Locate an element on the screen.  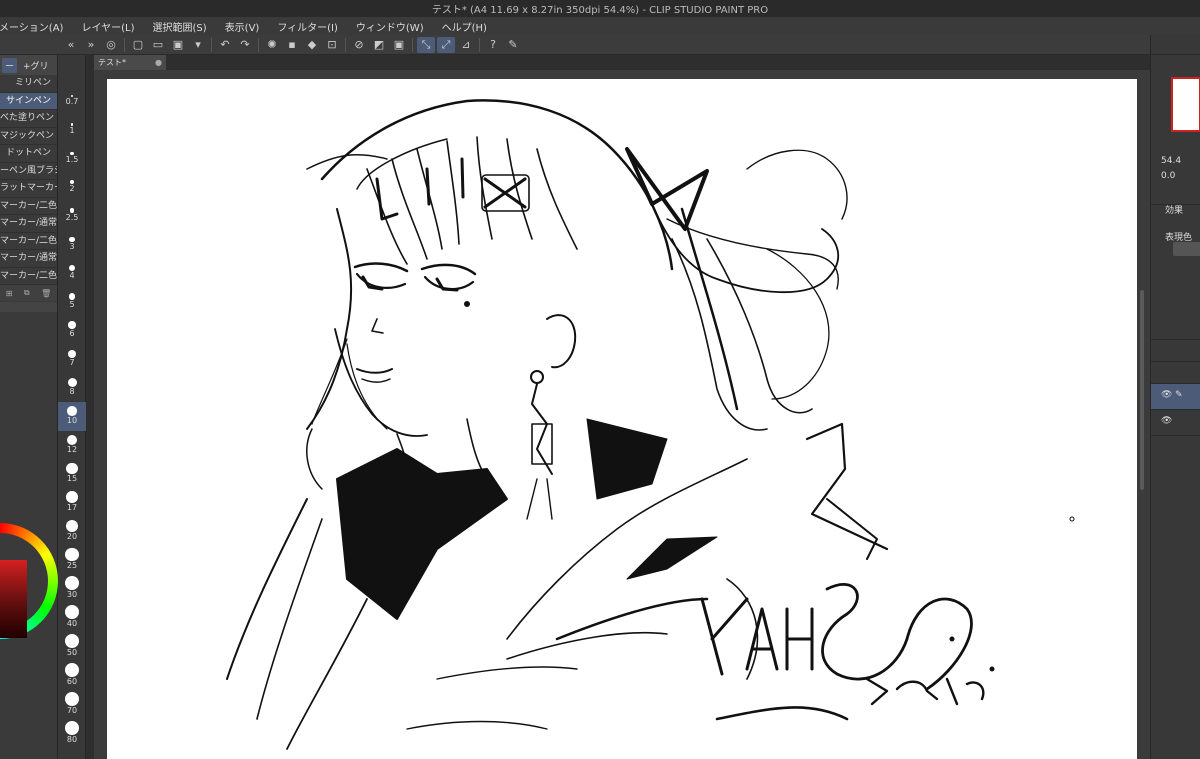
subtool-item: ミリペン is located at coordinates (28, 84).